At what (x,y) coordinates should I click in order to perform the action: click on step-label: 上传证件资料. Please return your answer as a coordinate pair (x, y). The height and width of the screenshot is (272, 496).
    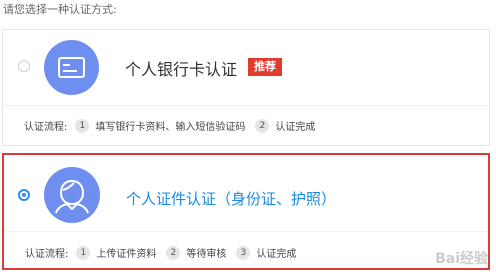
    Looking at the image, I should click on (126, 254).